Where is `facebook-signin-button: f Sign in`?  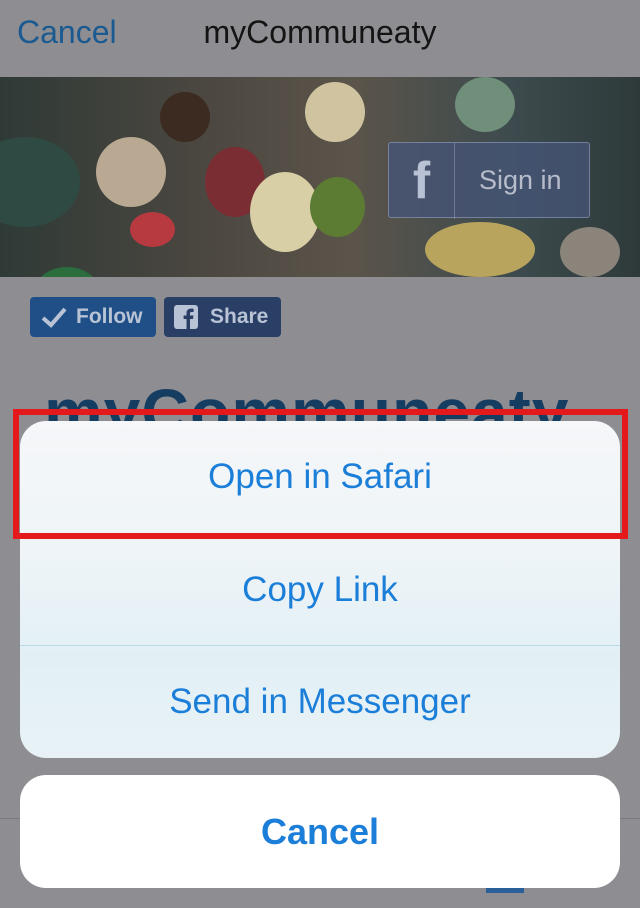
facebook-signin-button: f Sign in is located at coordinates (489, 180).